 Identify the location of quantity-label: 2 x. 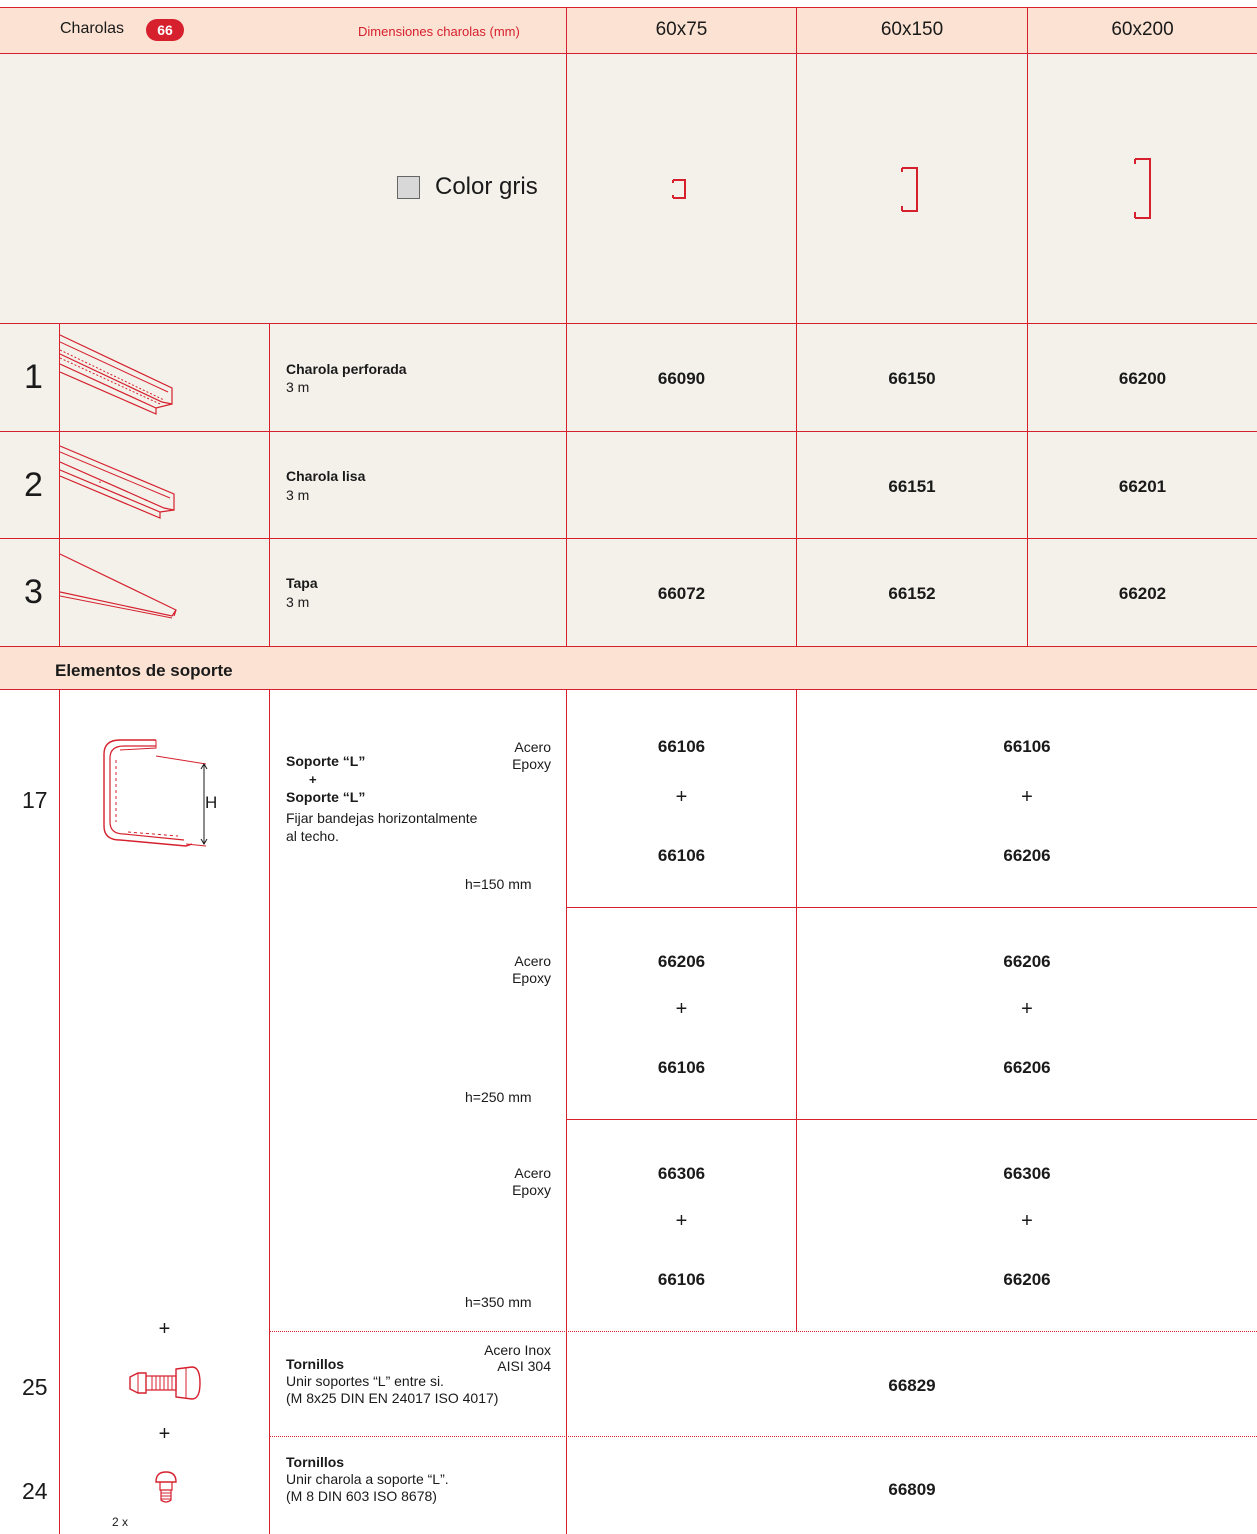
(120, 1522).